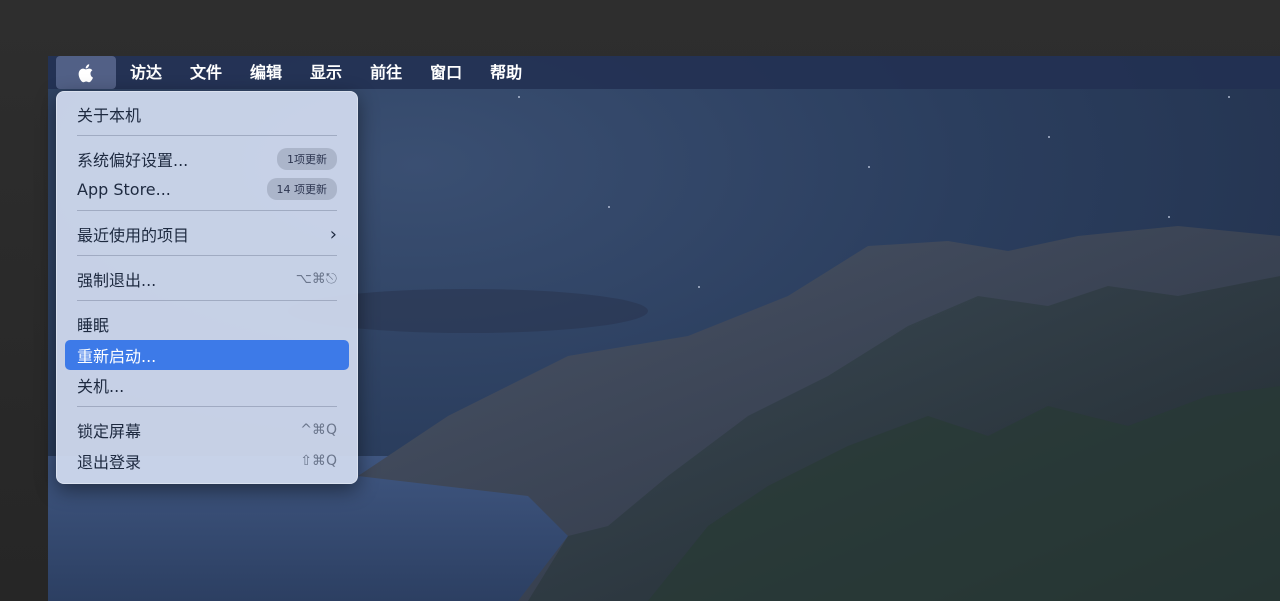 The height and width of the screenshot is (601, 1280). Describe the element at coordinates (133, 235) in the screenshot. I see `menu-item-label: 最近使用的项目` at that location.